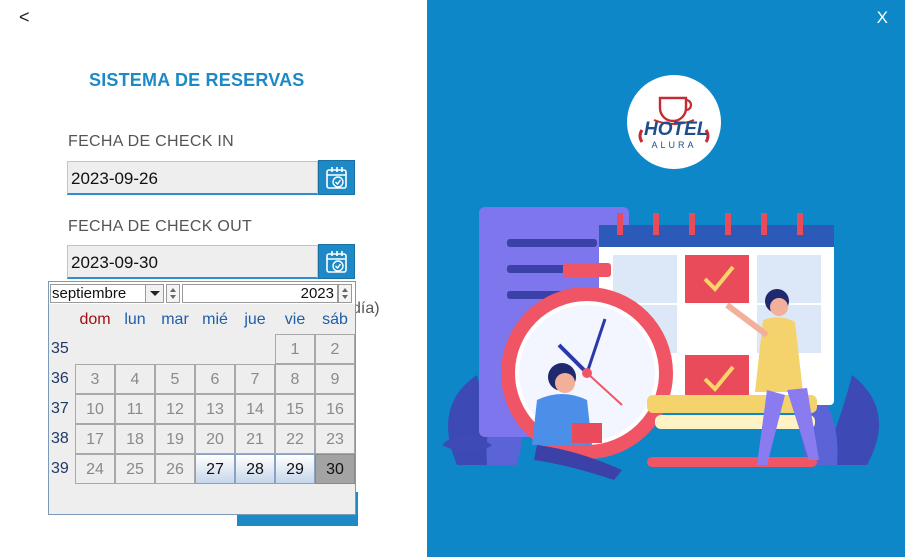 The height and width of the screenshot is (557, 905). Describe the element at coordinates (95, 439) in the screenshot. I see `day-cell: 17` at that location.